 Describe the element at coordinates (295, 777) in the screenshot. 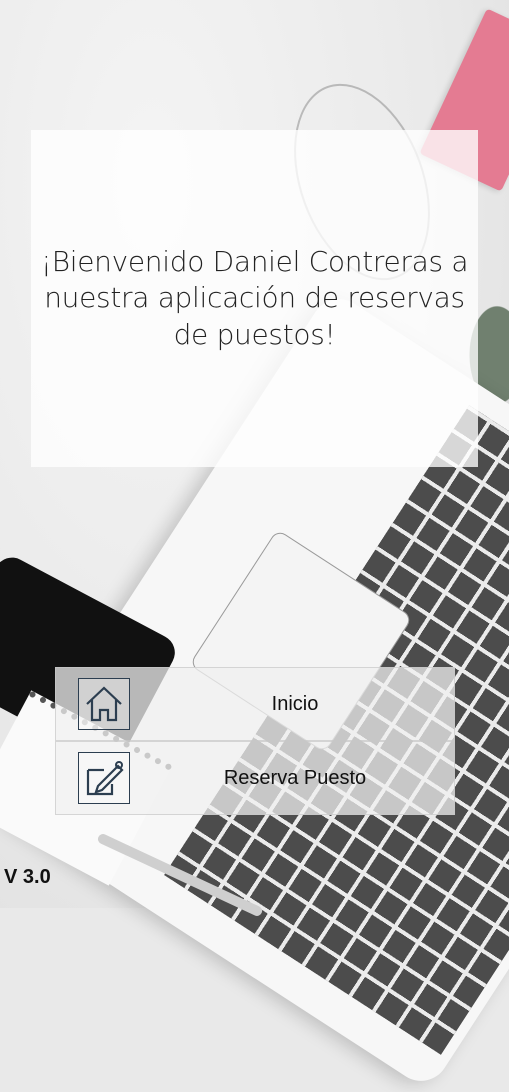

I see `menu-item-label: Reserva Puesto` at that location.